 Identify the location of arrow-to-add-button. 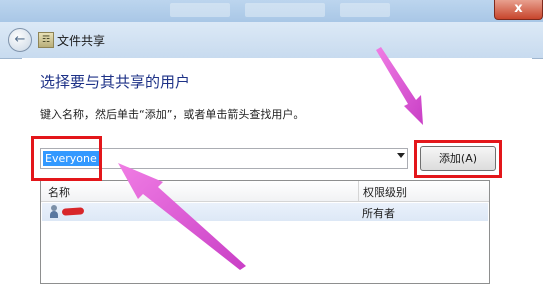
(399, 86).